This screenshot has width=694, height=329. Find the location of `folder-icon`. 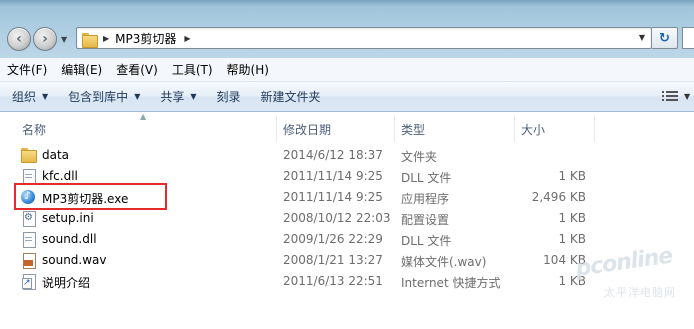

folder-icon is located at coordinates (89, 40).